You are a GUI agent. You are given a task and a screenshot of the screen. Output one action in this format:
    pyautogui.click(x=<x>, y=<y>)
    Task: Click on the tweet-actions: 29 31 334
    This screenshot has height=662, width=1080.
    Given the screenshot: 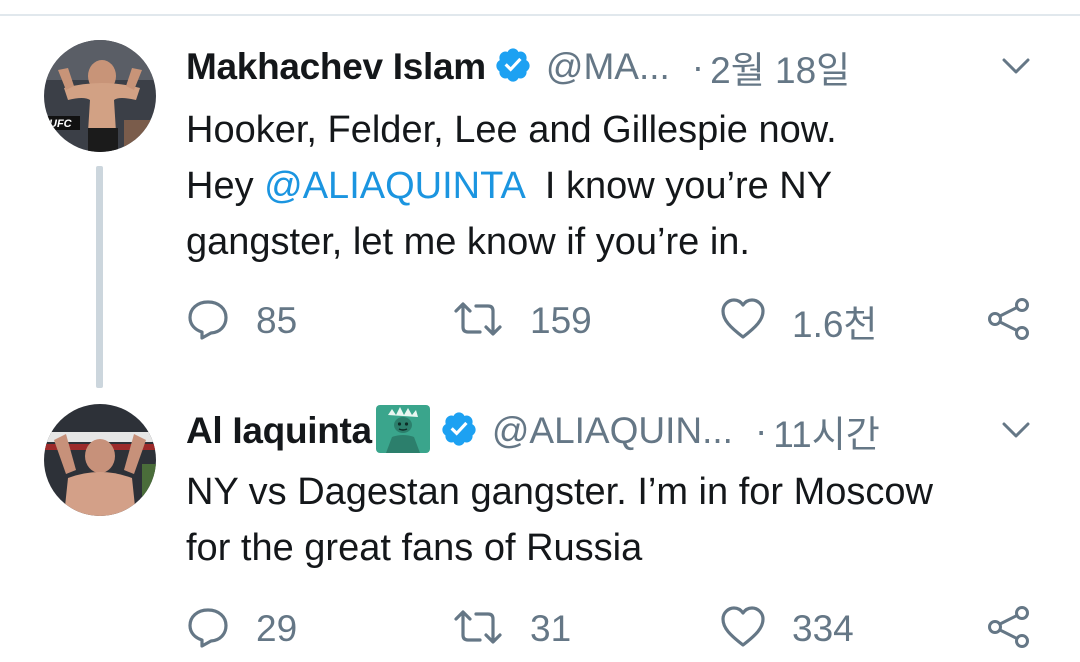 What is the action you would take?
    pyautogui.click(x=616, y=629)
    